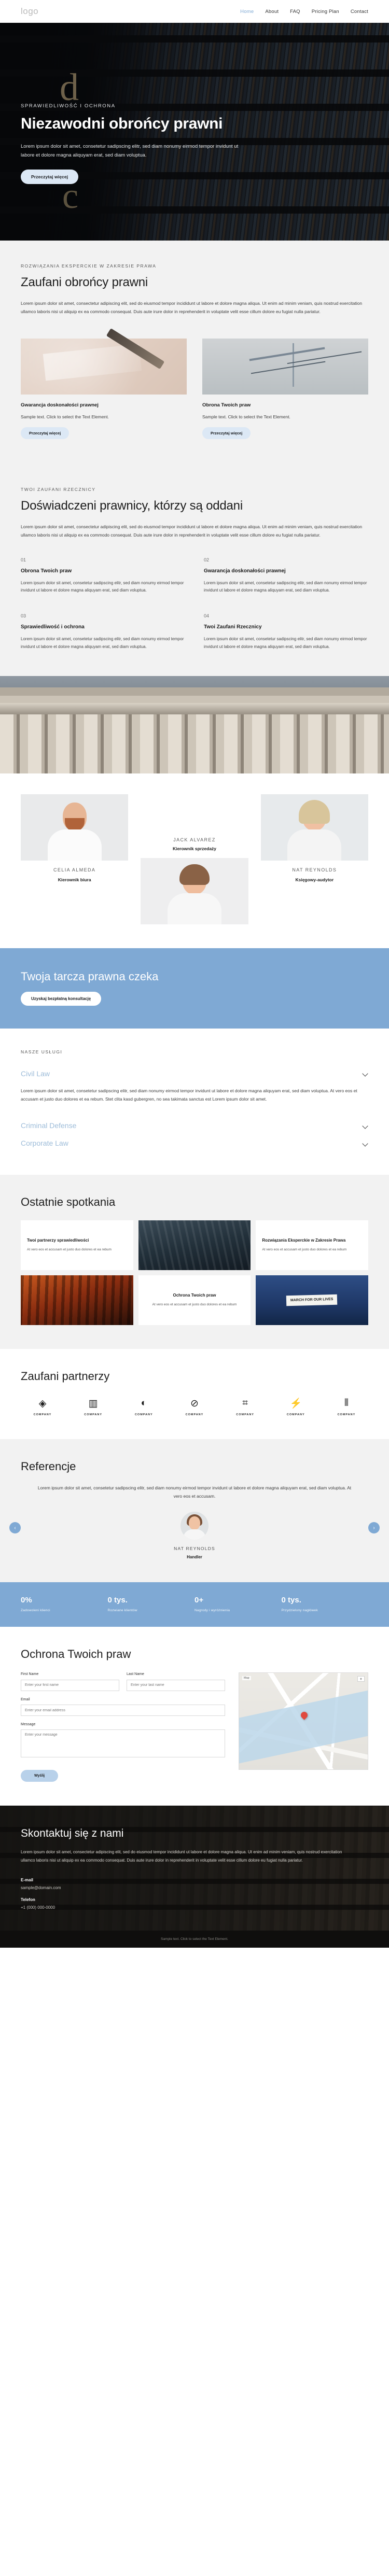 This screenshot has height=2576, width=389. I want to click on message-label: Message, so click(28, 1725).